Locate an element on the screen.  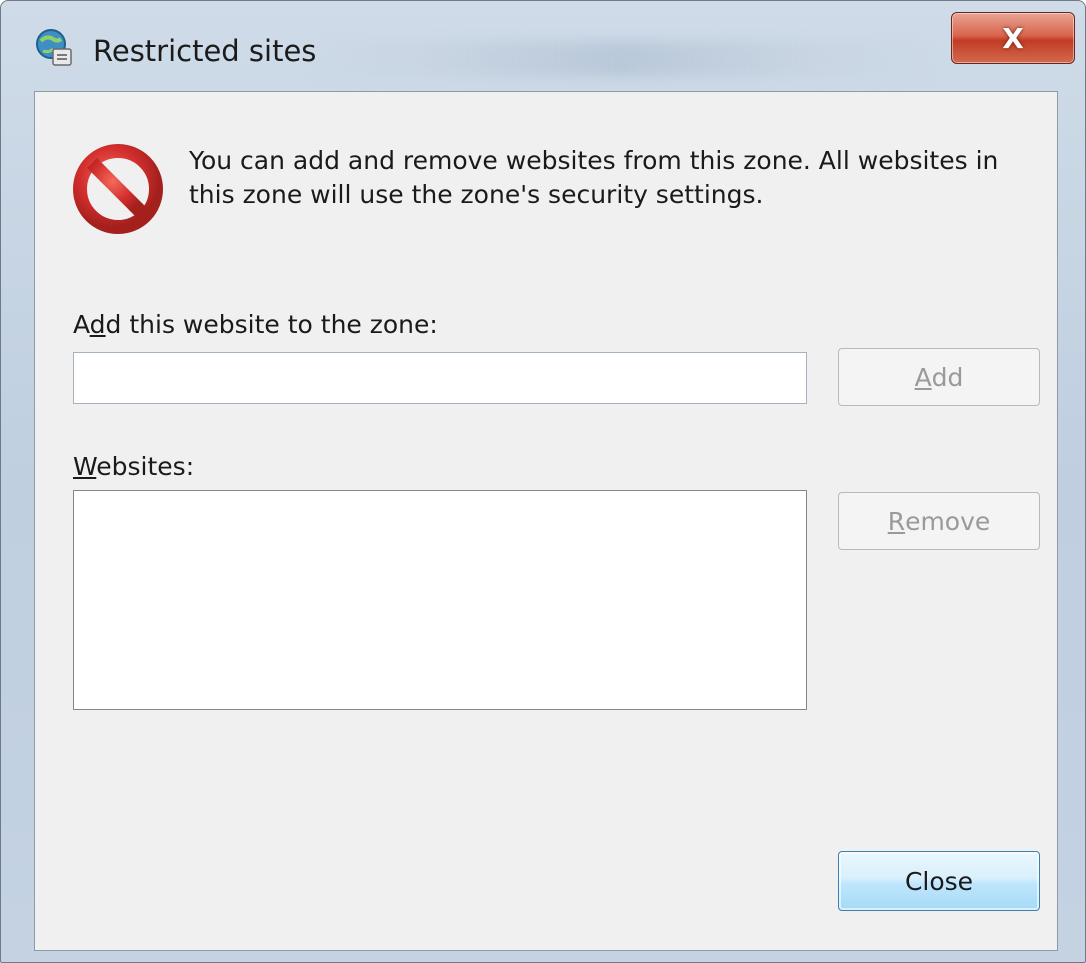
close-icon: X is located at coordinates (1013, 38).